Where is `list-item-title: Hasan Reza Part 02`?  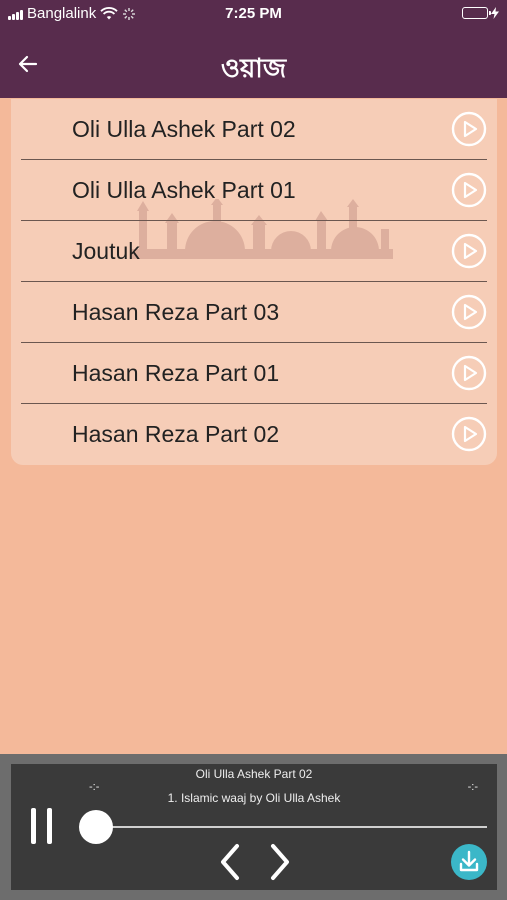
list-item-title: Hasan Reza Part 02 is located at coordinates (176, 434).